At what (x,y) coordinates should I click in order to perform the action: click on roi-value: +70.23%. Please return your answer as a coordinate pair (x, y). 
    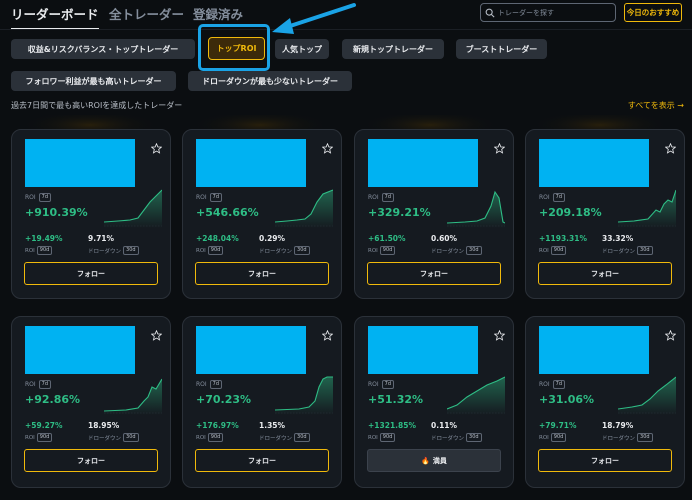
    Looking at the image, I should click on (224, 399).